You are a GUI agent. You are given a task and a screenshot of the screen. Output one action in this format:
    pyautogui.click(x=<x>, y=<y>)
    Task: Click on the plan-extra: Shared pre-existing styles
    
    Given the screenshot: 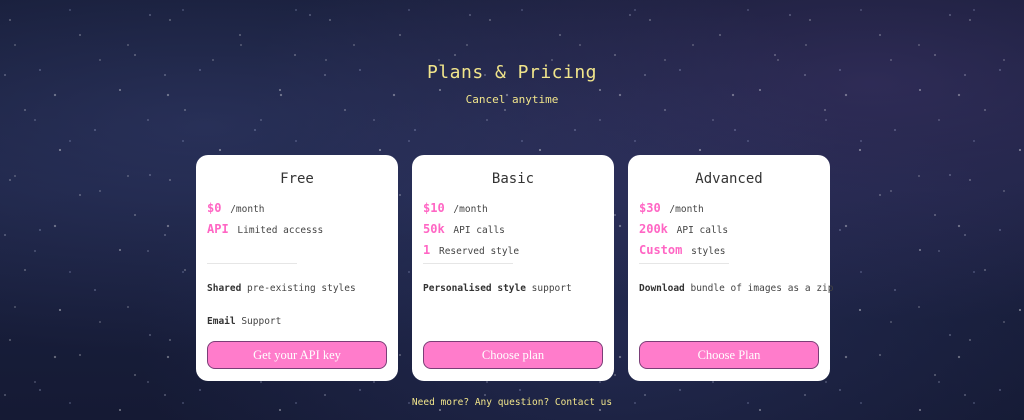 What is the action you would take?
    pyautogui.click(x=297, y=288)
    